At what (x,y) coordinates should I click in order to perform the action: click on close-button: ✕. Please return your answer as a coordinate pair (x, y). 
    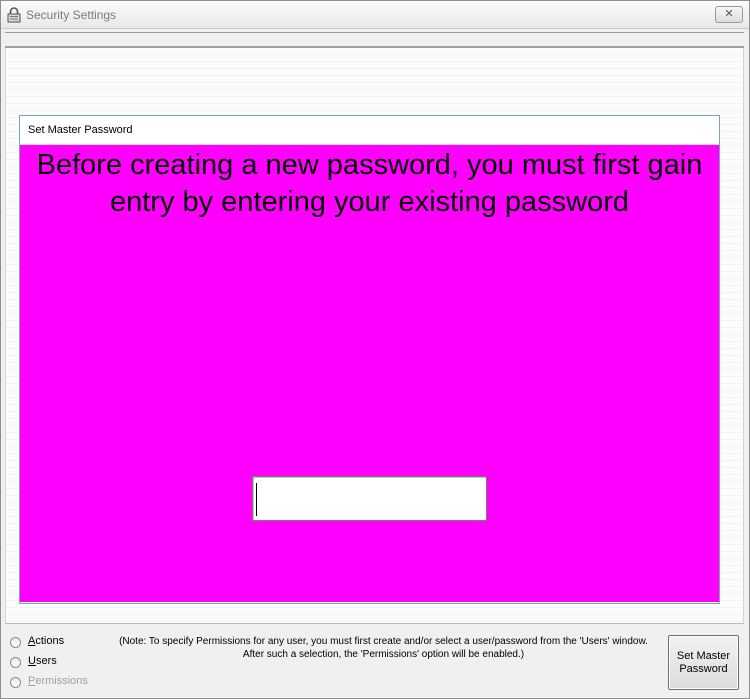
    Looking at the image, I should click on (729, 14).